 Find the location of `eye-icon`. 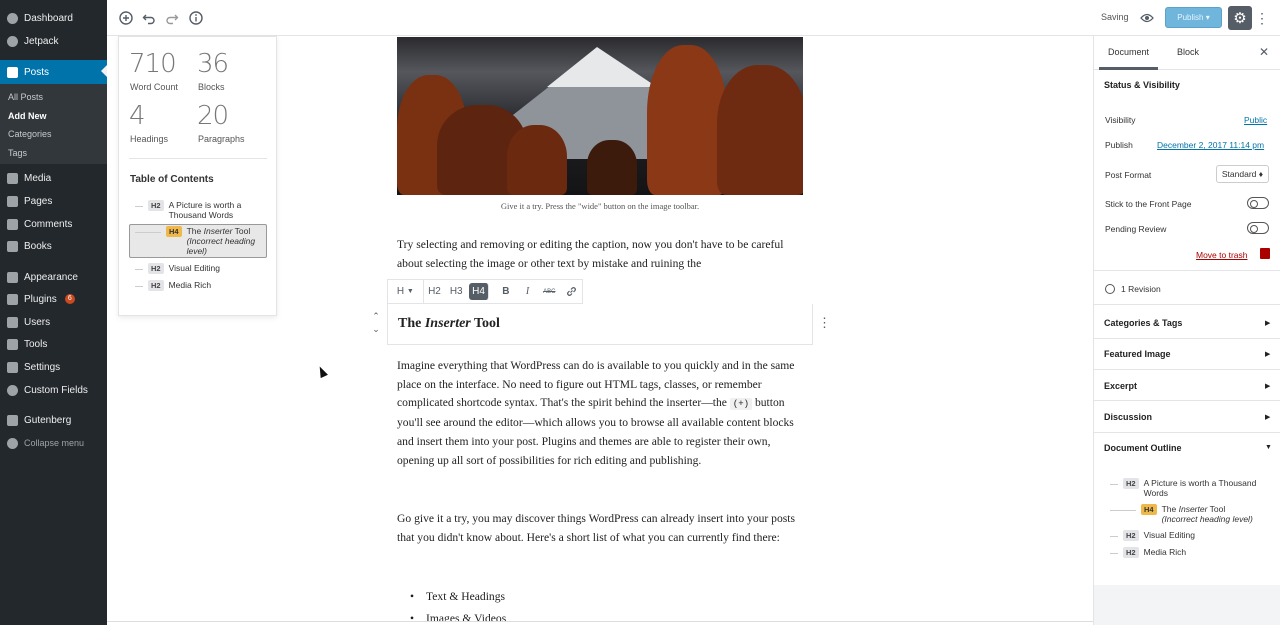

eye-icon is located at coordinates (1147, 18).